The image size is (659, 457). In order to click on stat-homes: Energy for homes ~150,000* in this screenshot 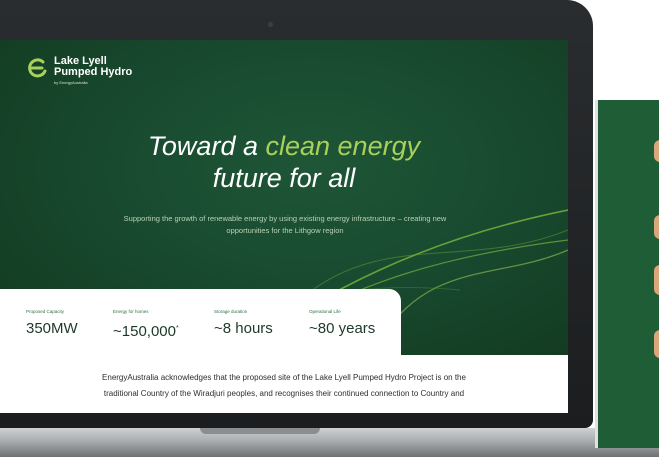, I will do `click(146, 324)`.